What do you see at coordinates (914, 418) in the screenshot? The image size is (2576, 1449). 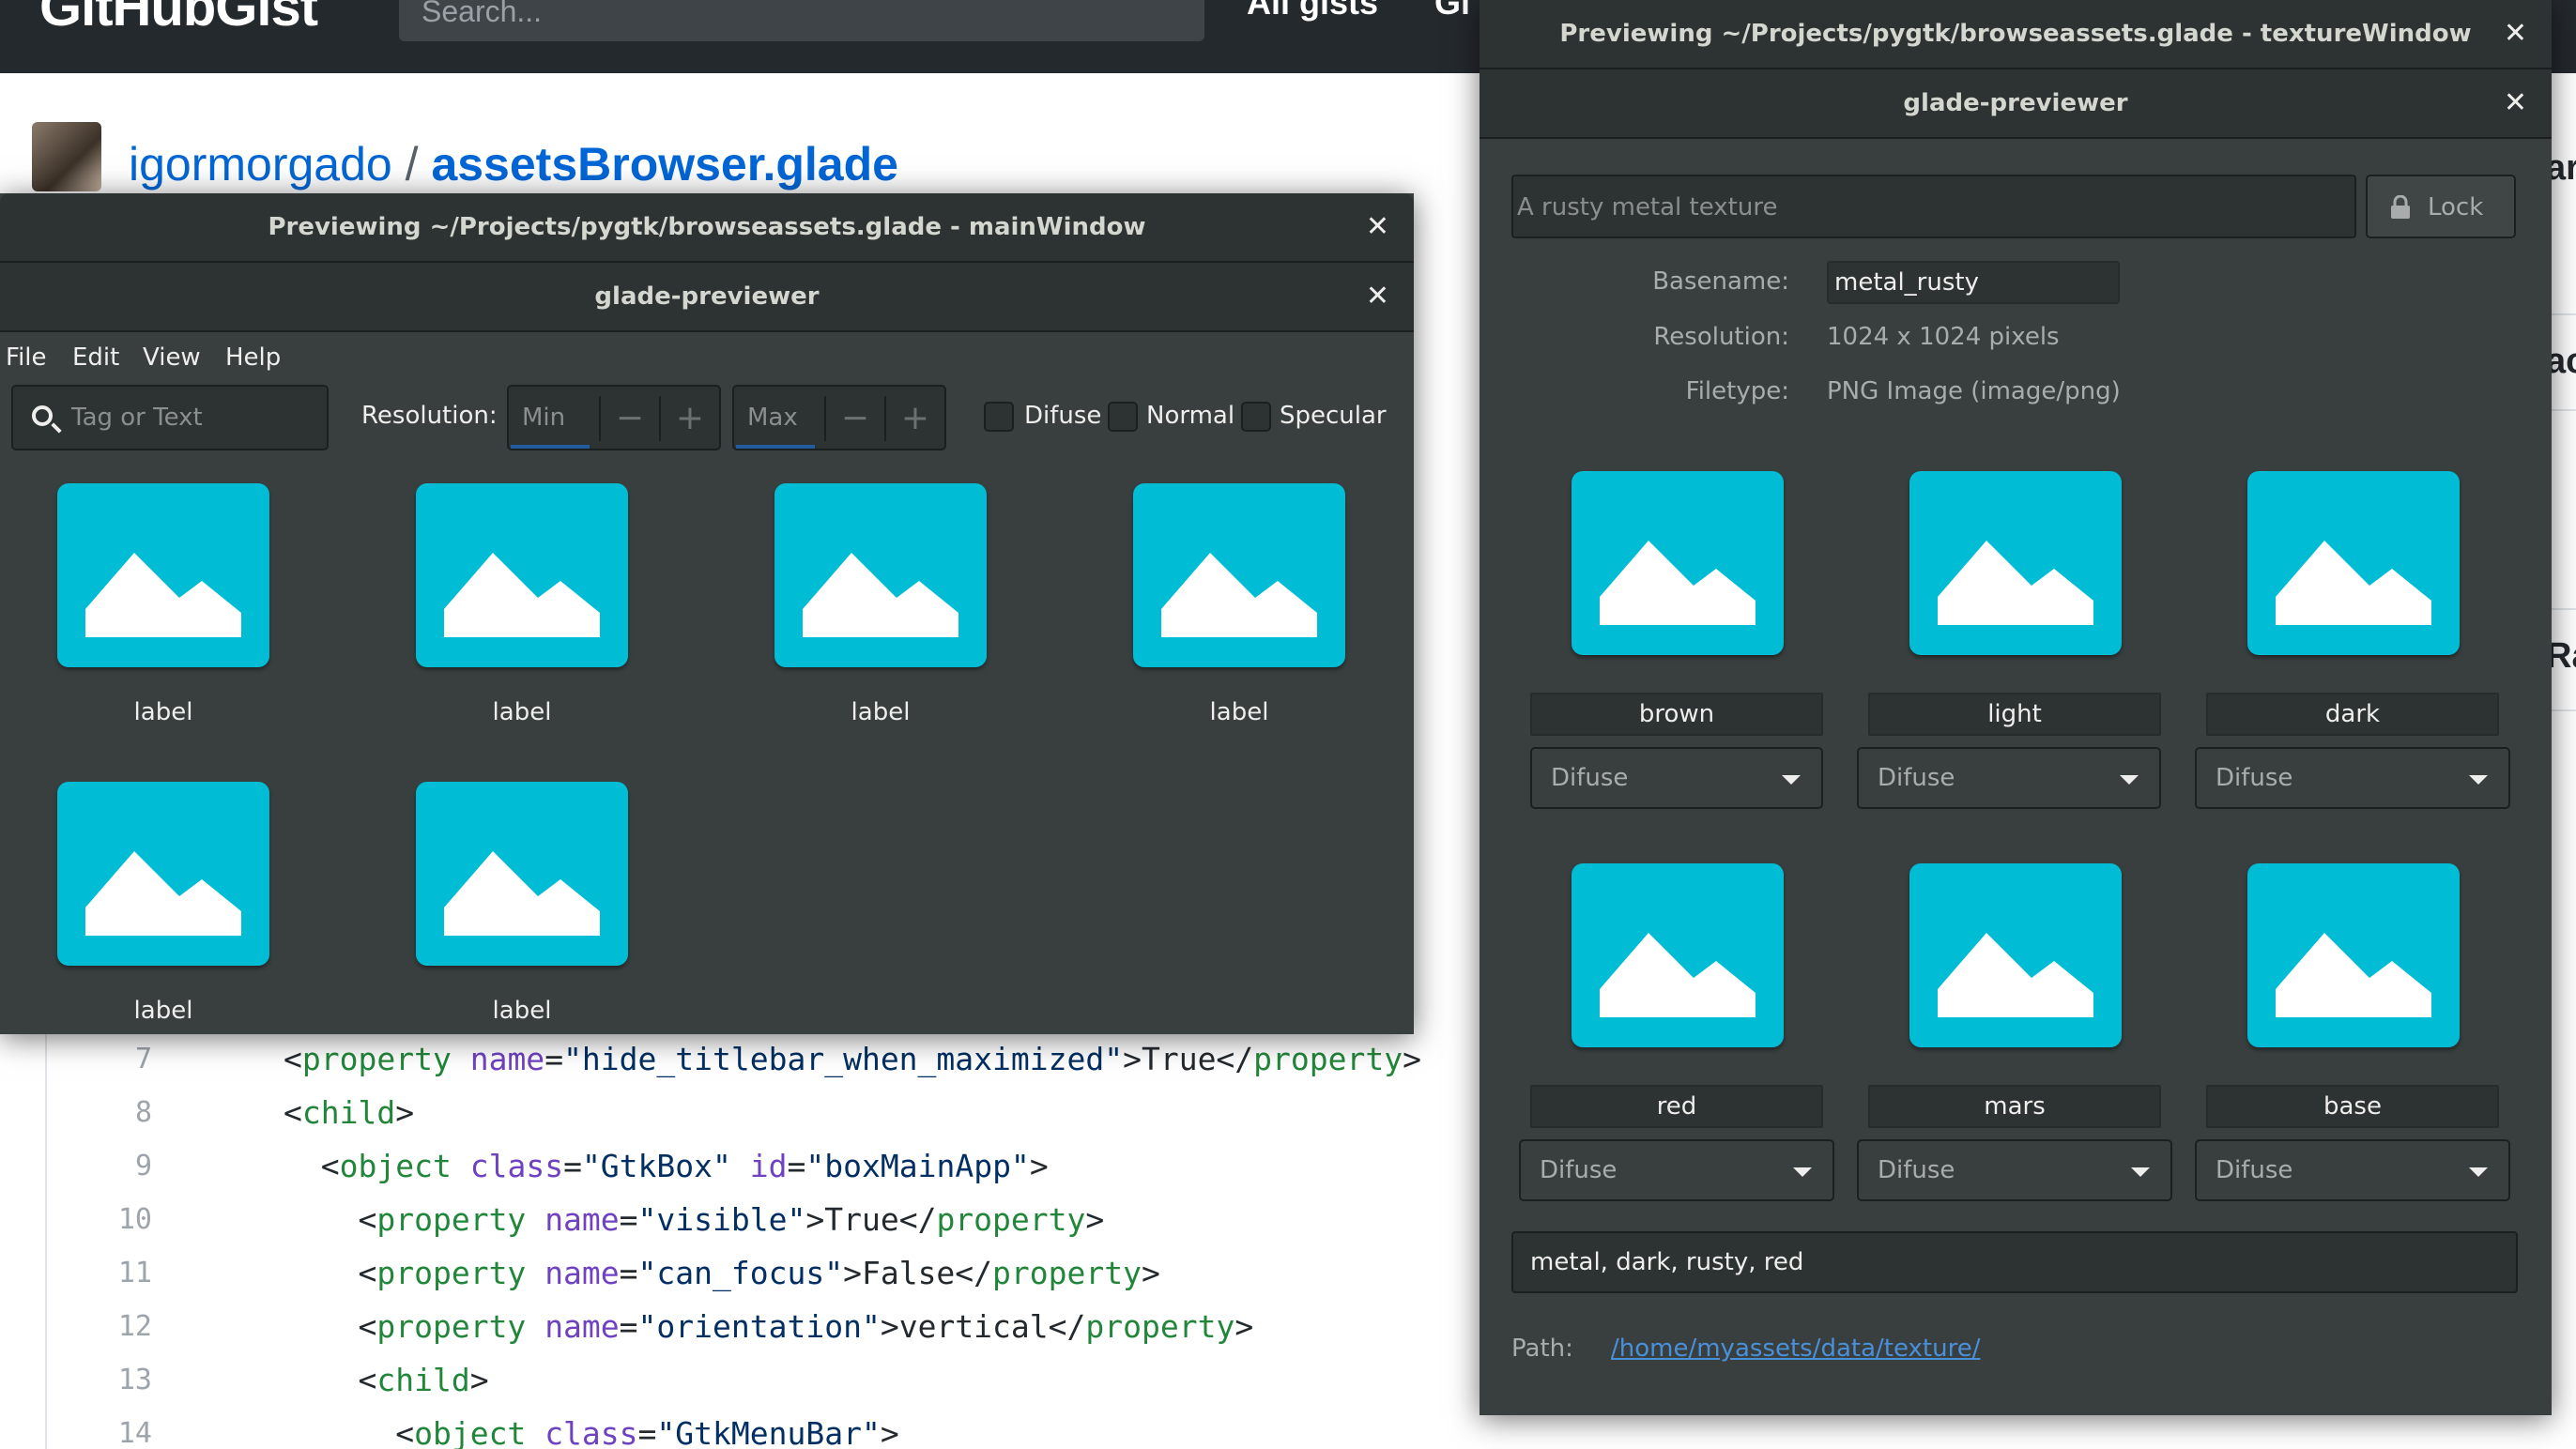 I see `max-increment-button: +` at bounding box center [914, 418].